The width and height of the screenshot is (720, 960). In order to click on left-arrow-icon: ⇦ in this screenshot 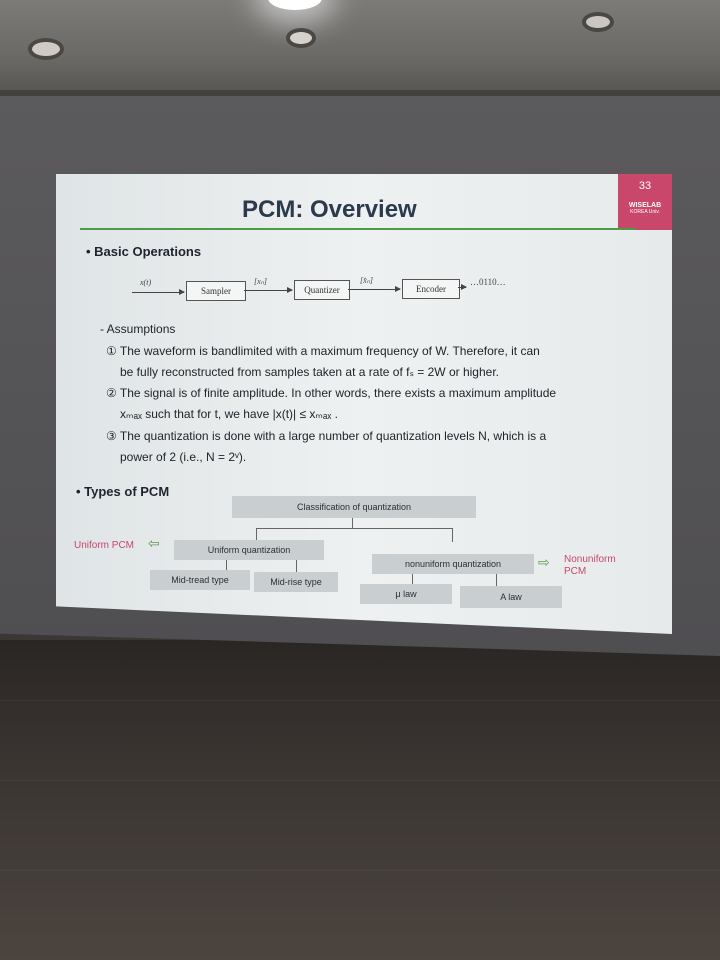, I will do `click(154, 543)`.